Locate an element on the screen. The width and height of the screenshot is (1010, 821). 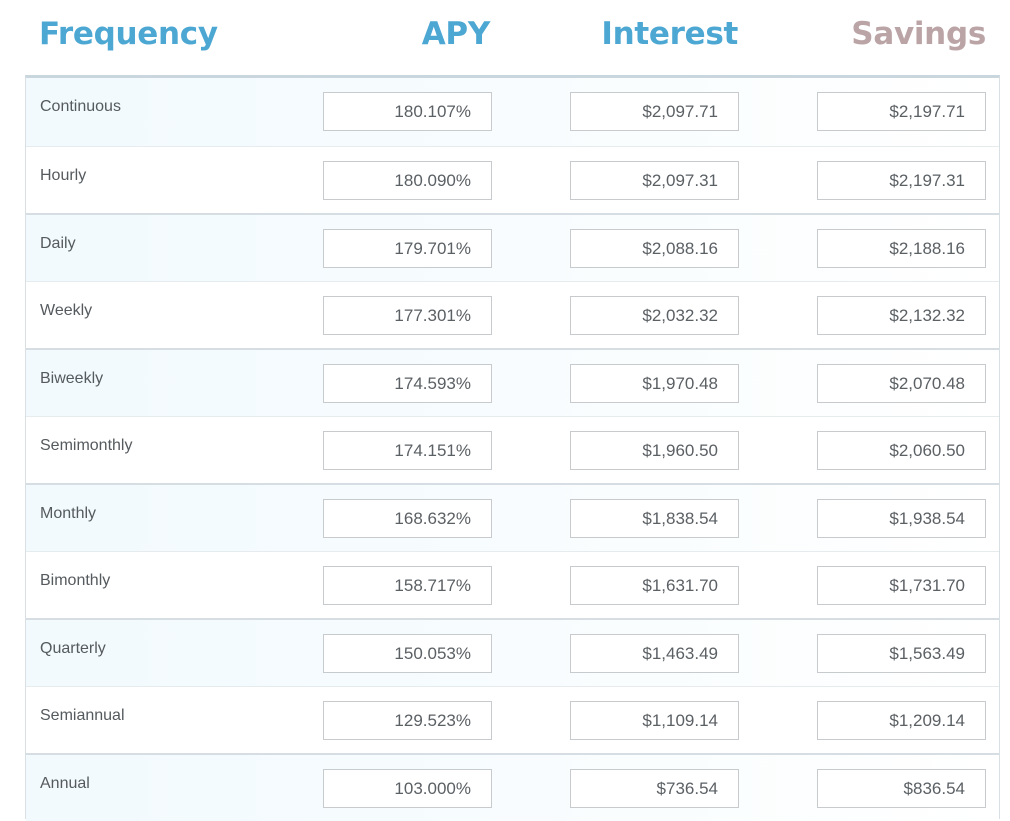
apy-field: 150.053% is located at coordinates (407, 653).